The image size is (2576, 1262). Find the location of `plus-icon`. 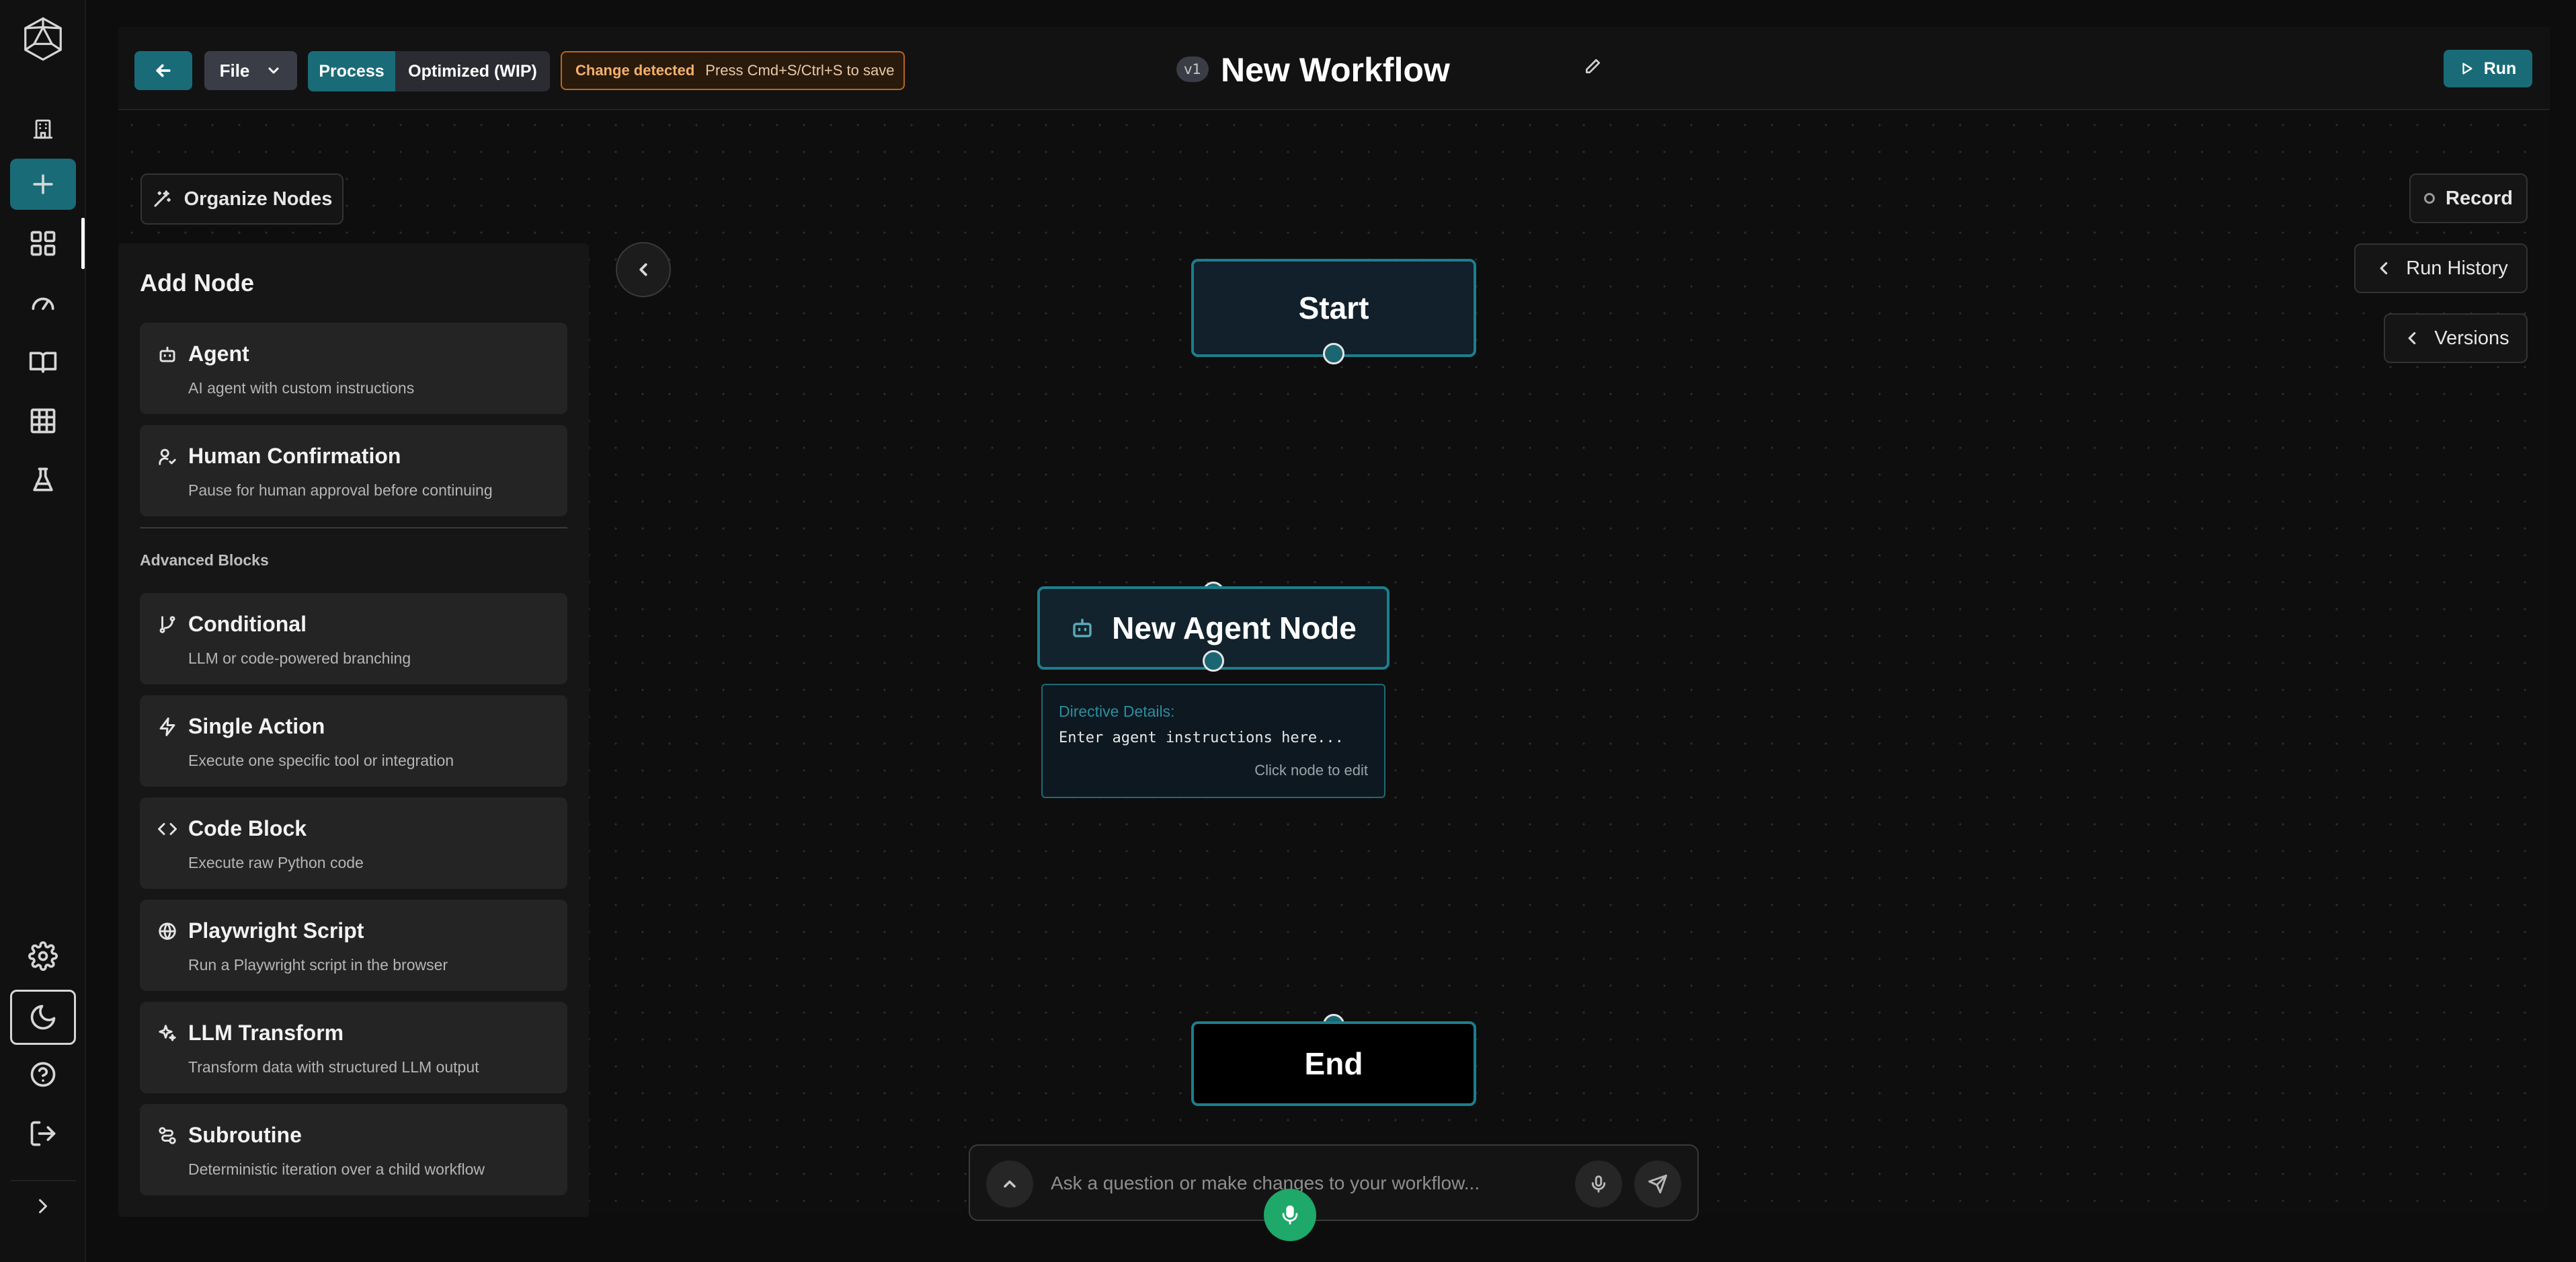

plus-icon is located at coordinates (43, 184).